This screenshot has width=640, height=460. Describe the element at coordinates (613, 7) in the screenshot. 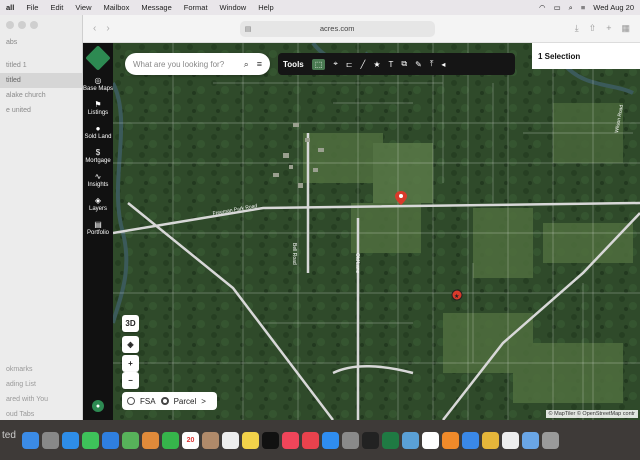

I see `menu-clock: Wed Aug 20` at that location.